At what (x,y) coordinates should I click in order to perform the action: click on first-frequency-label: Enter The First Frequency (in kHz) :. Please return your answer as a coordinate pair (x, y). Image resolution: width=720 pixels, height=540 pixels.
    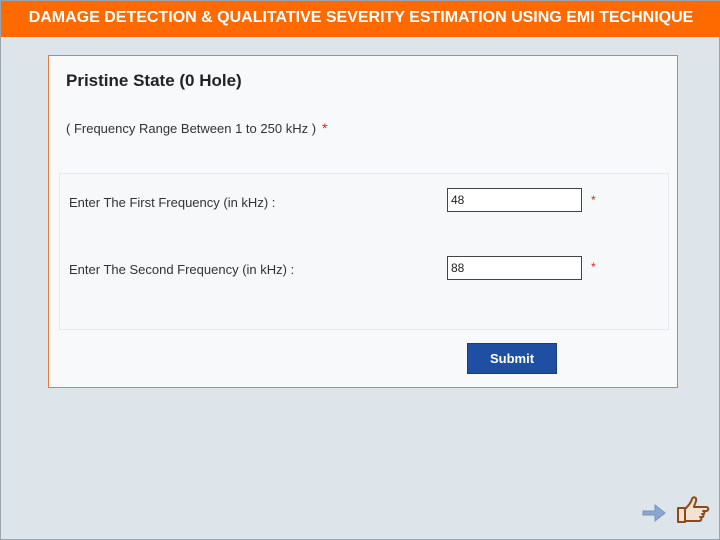
    Looking at the image, I should click on (172, 202).